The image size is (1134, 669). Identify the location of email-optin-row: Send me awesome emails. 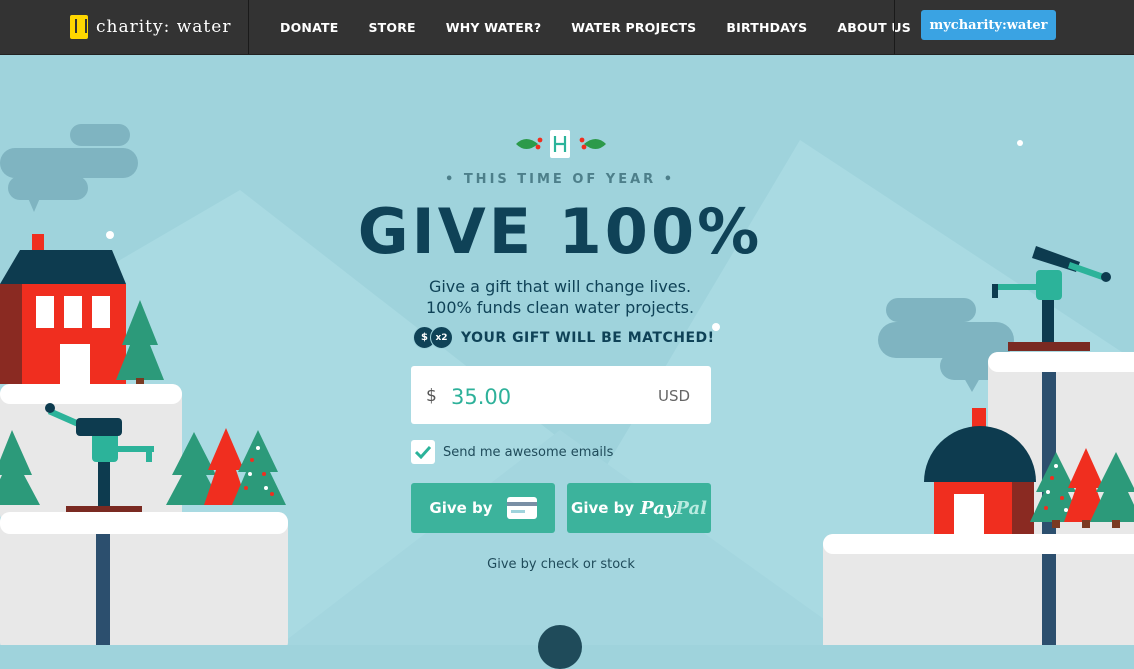
(512, 452).